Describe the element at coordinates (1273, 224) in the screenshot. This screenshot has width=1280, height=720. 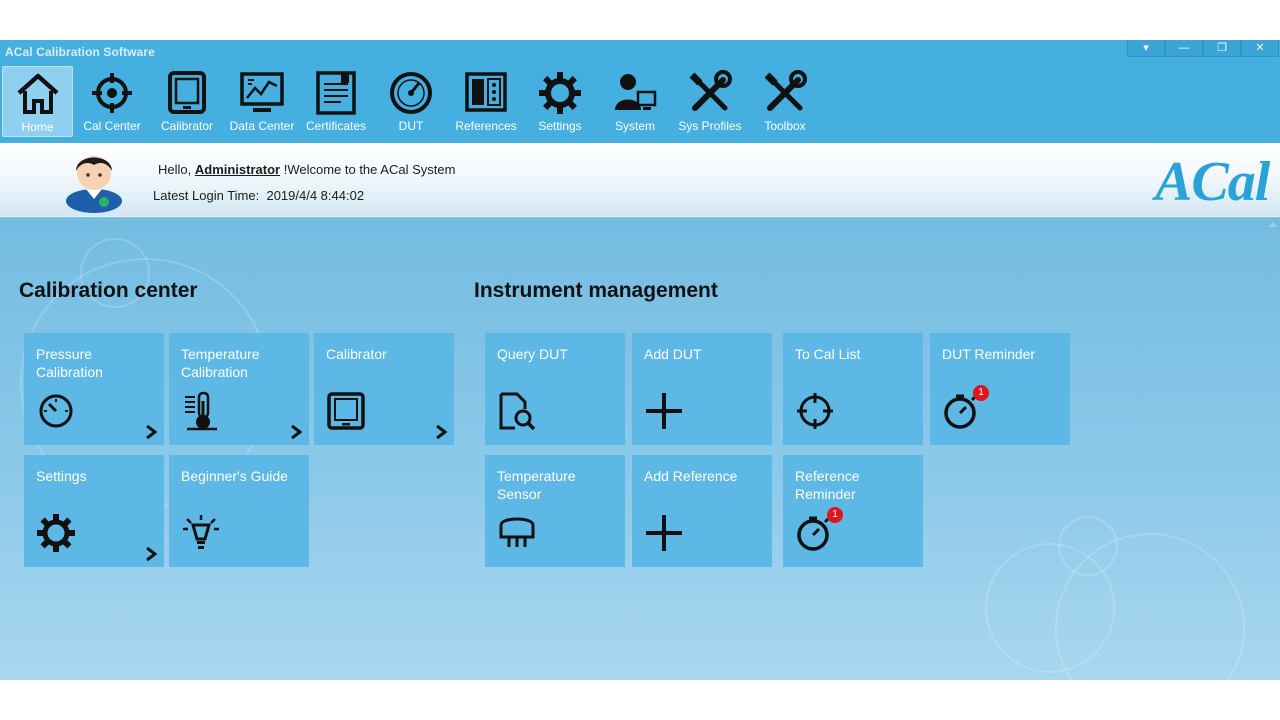
I see `scroll-up-icon` at that location.